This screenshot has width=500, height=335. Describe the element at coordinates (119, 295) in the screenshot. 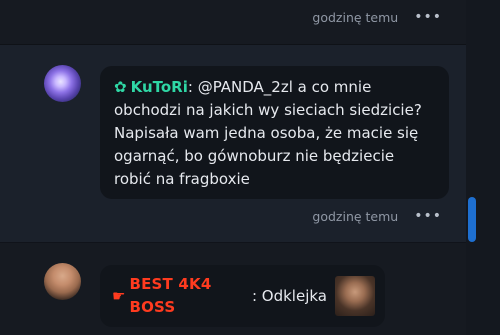

I see `pointing-hand-icon: ☛` at that location.